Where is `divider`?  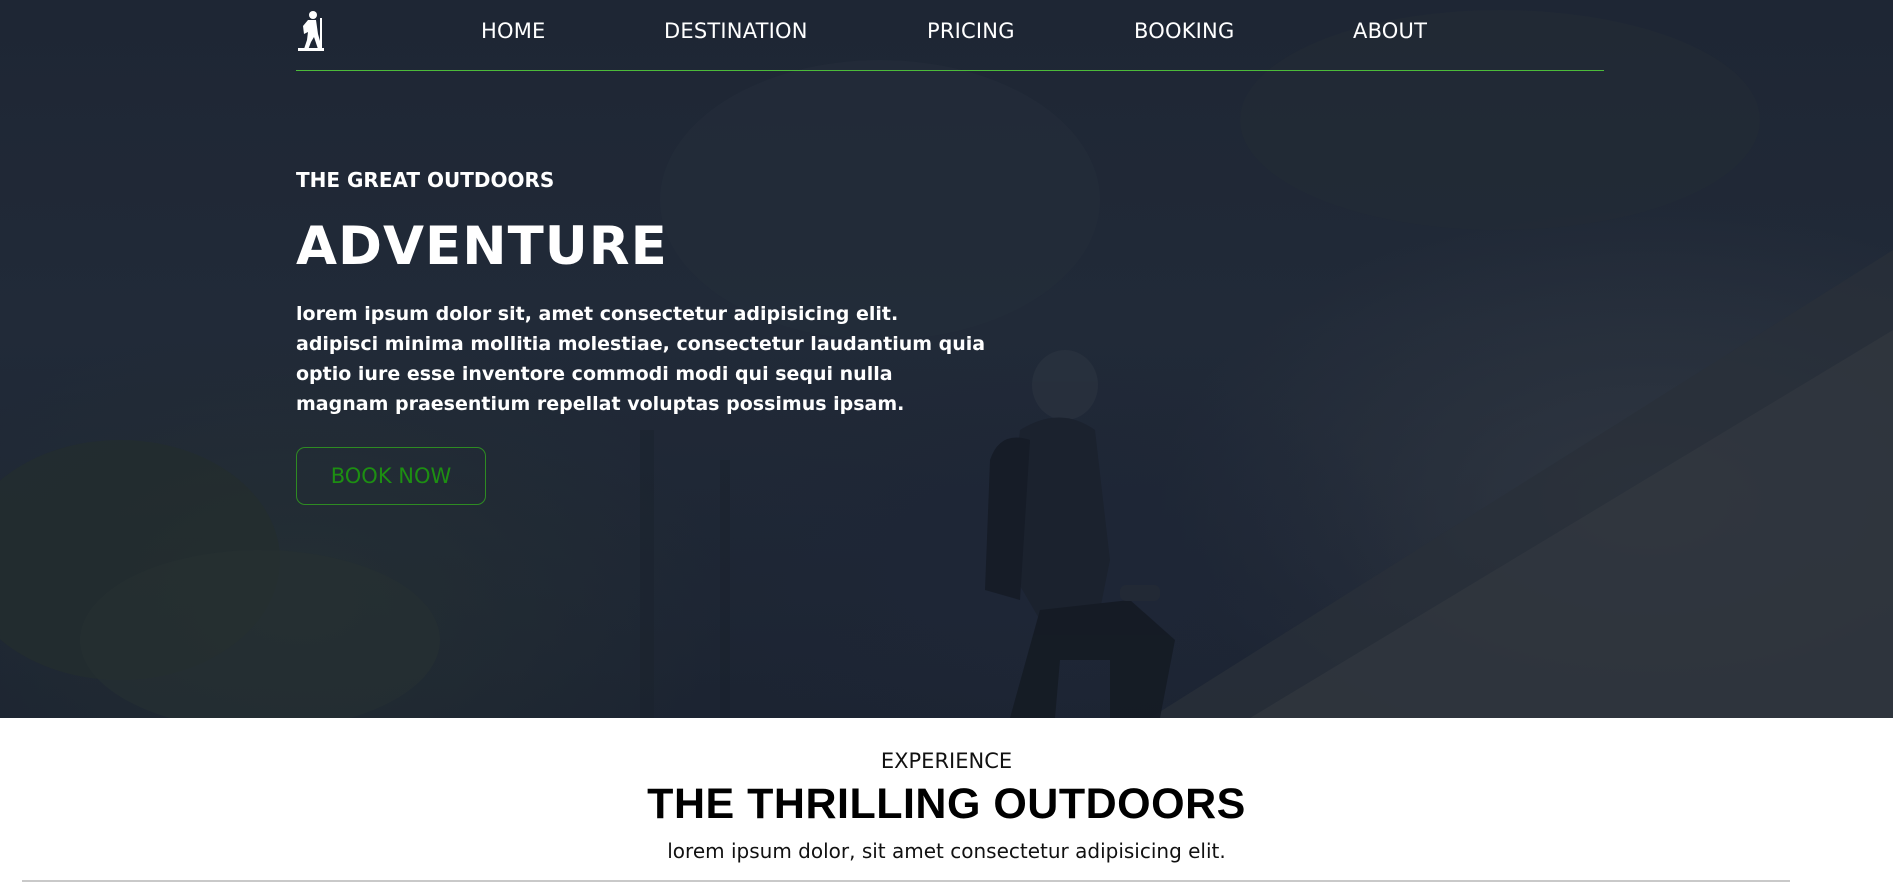
divider is located at coordinates (906, 881).